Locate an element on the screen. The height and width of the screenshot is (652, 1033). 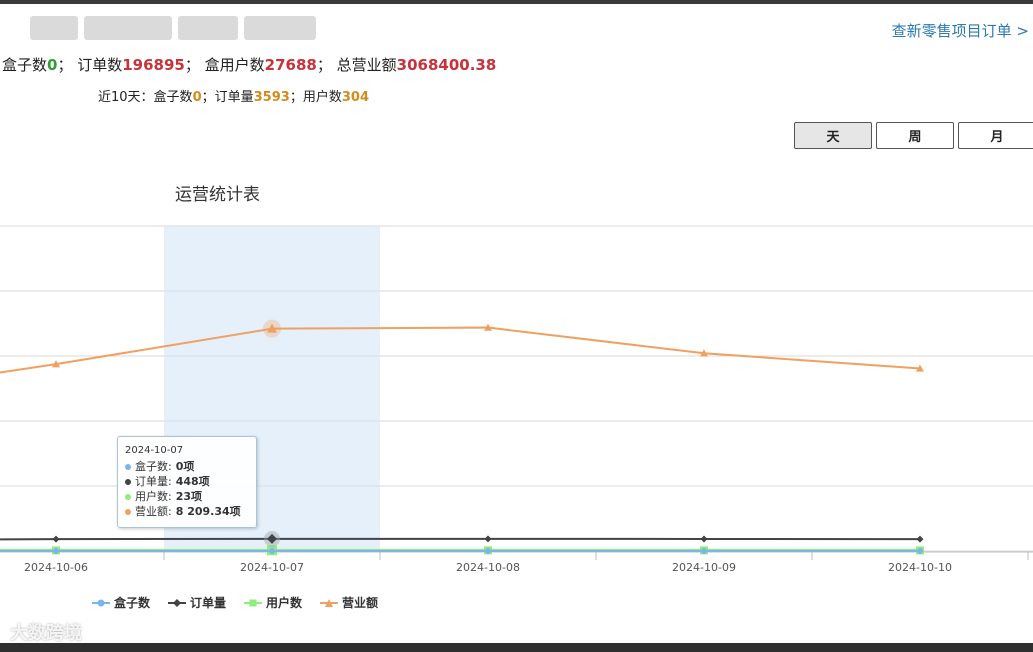
tooltip-row-orders: 订单量: 448项 is located at coordinates (187, 481).